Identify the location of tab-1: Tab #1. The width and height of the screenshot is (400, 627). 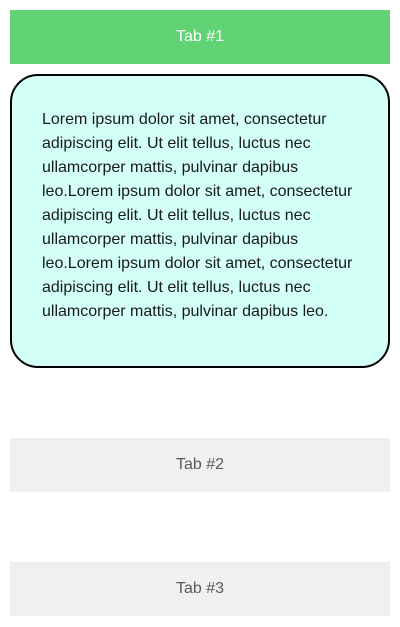
(200, 37).